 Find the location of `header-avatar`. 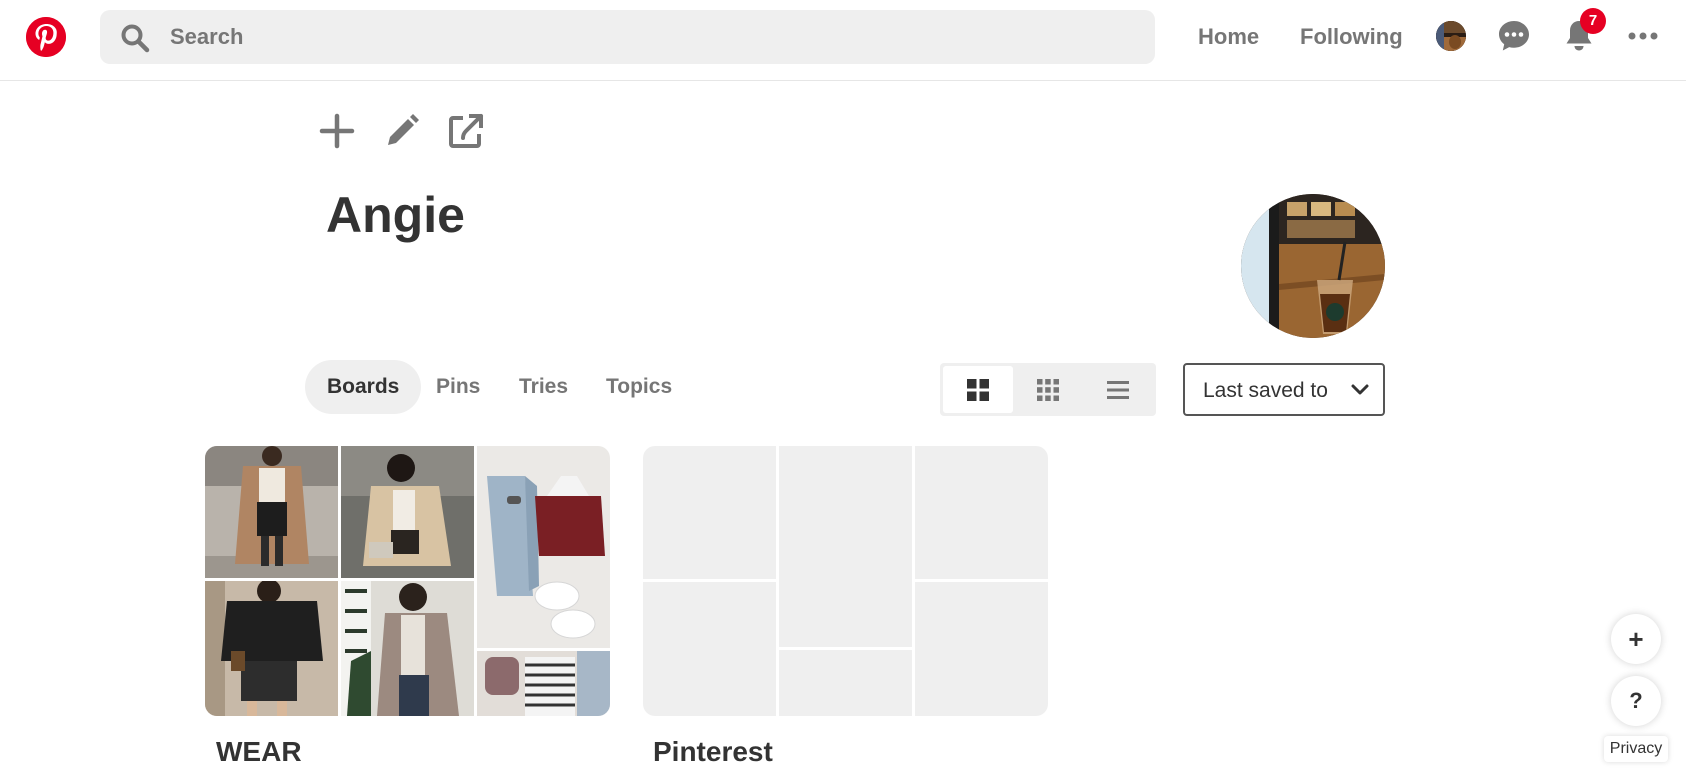

header-avatar is located at coordinates (1451, 36).